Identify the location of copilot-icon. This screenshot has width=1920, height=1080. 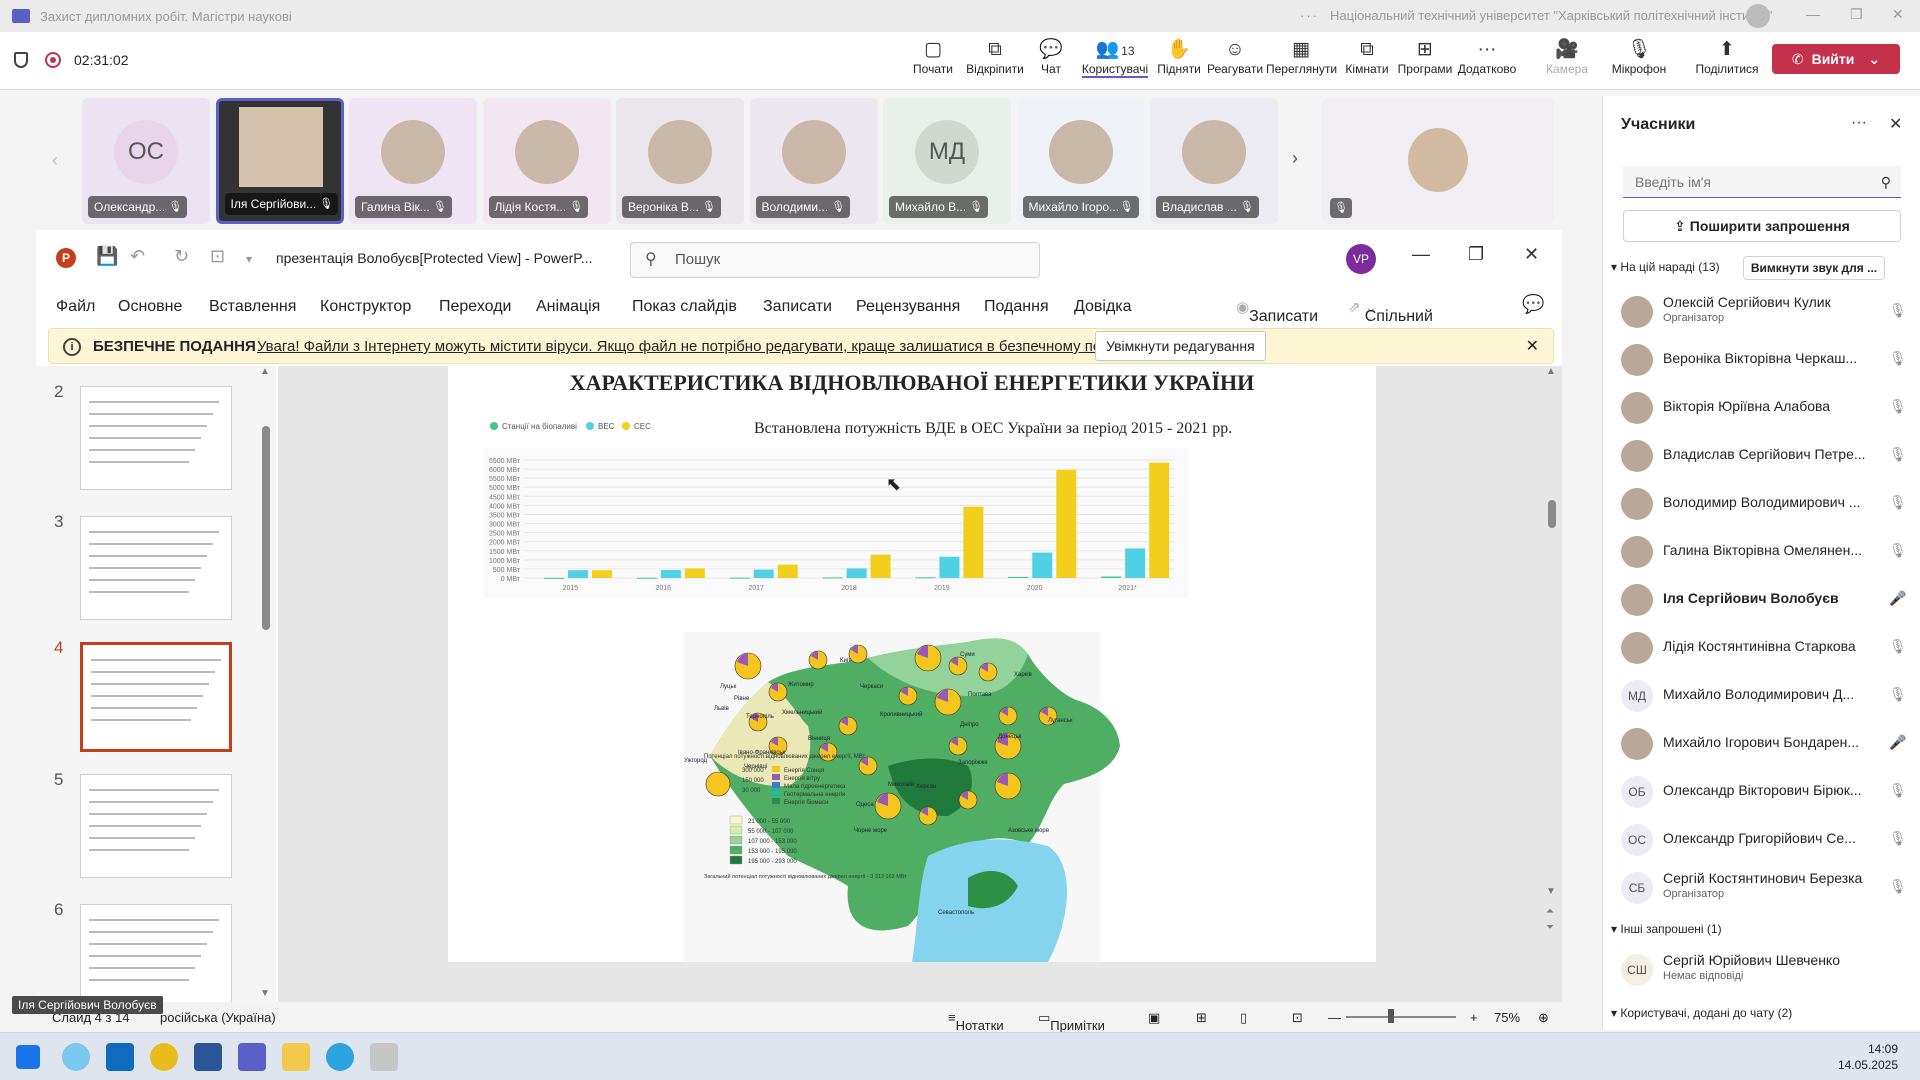
(76, 1057).